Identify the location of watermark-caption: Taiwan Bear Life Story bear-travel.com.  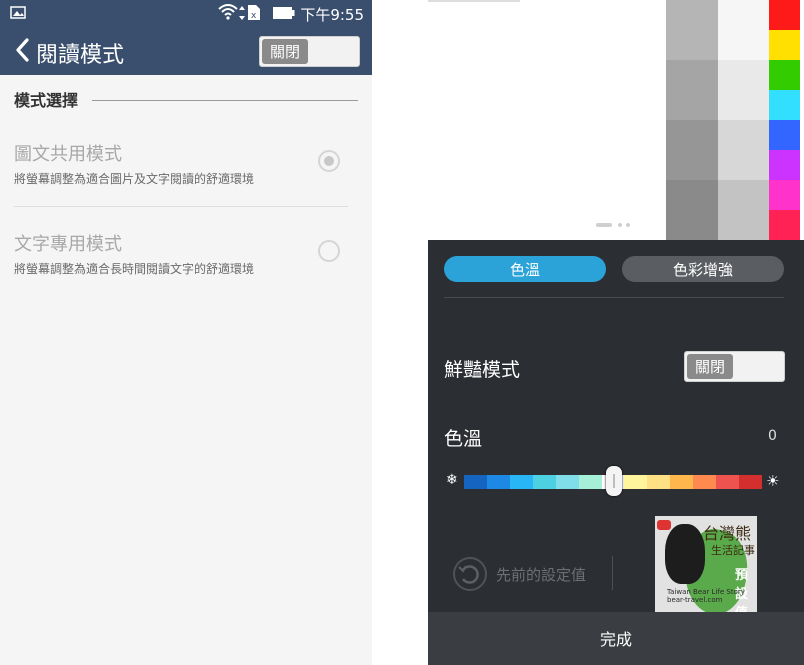
(706, 596).